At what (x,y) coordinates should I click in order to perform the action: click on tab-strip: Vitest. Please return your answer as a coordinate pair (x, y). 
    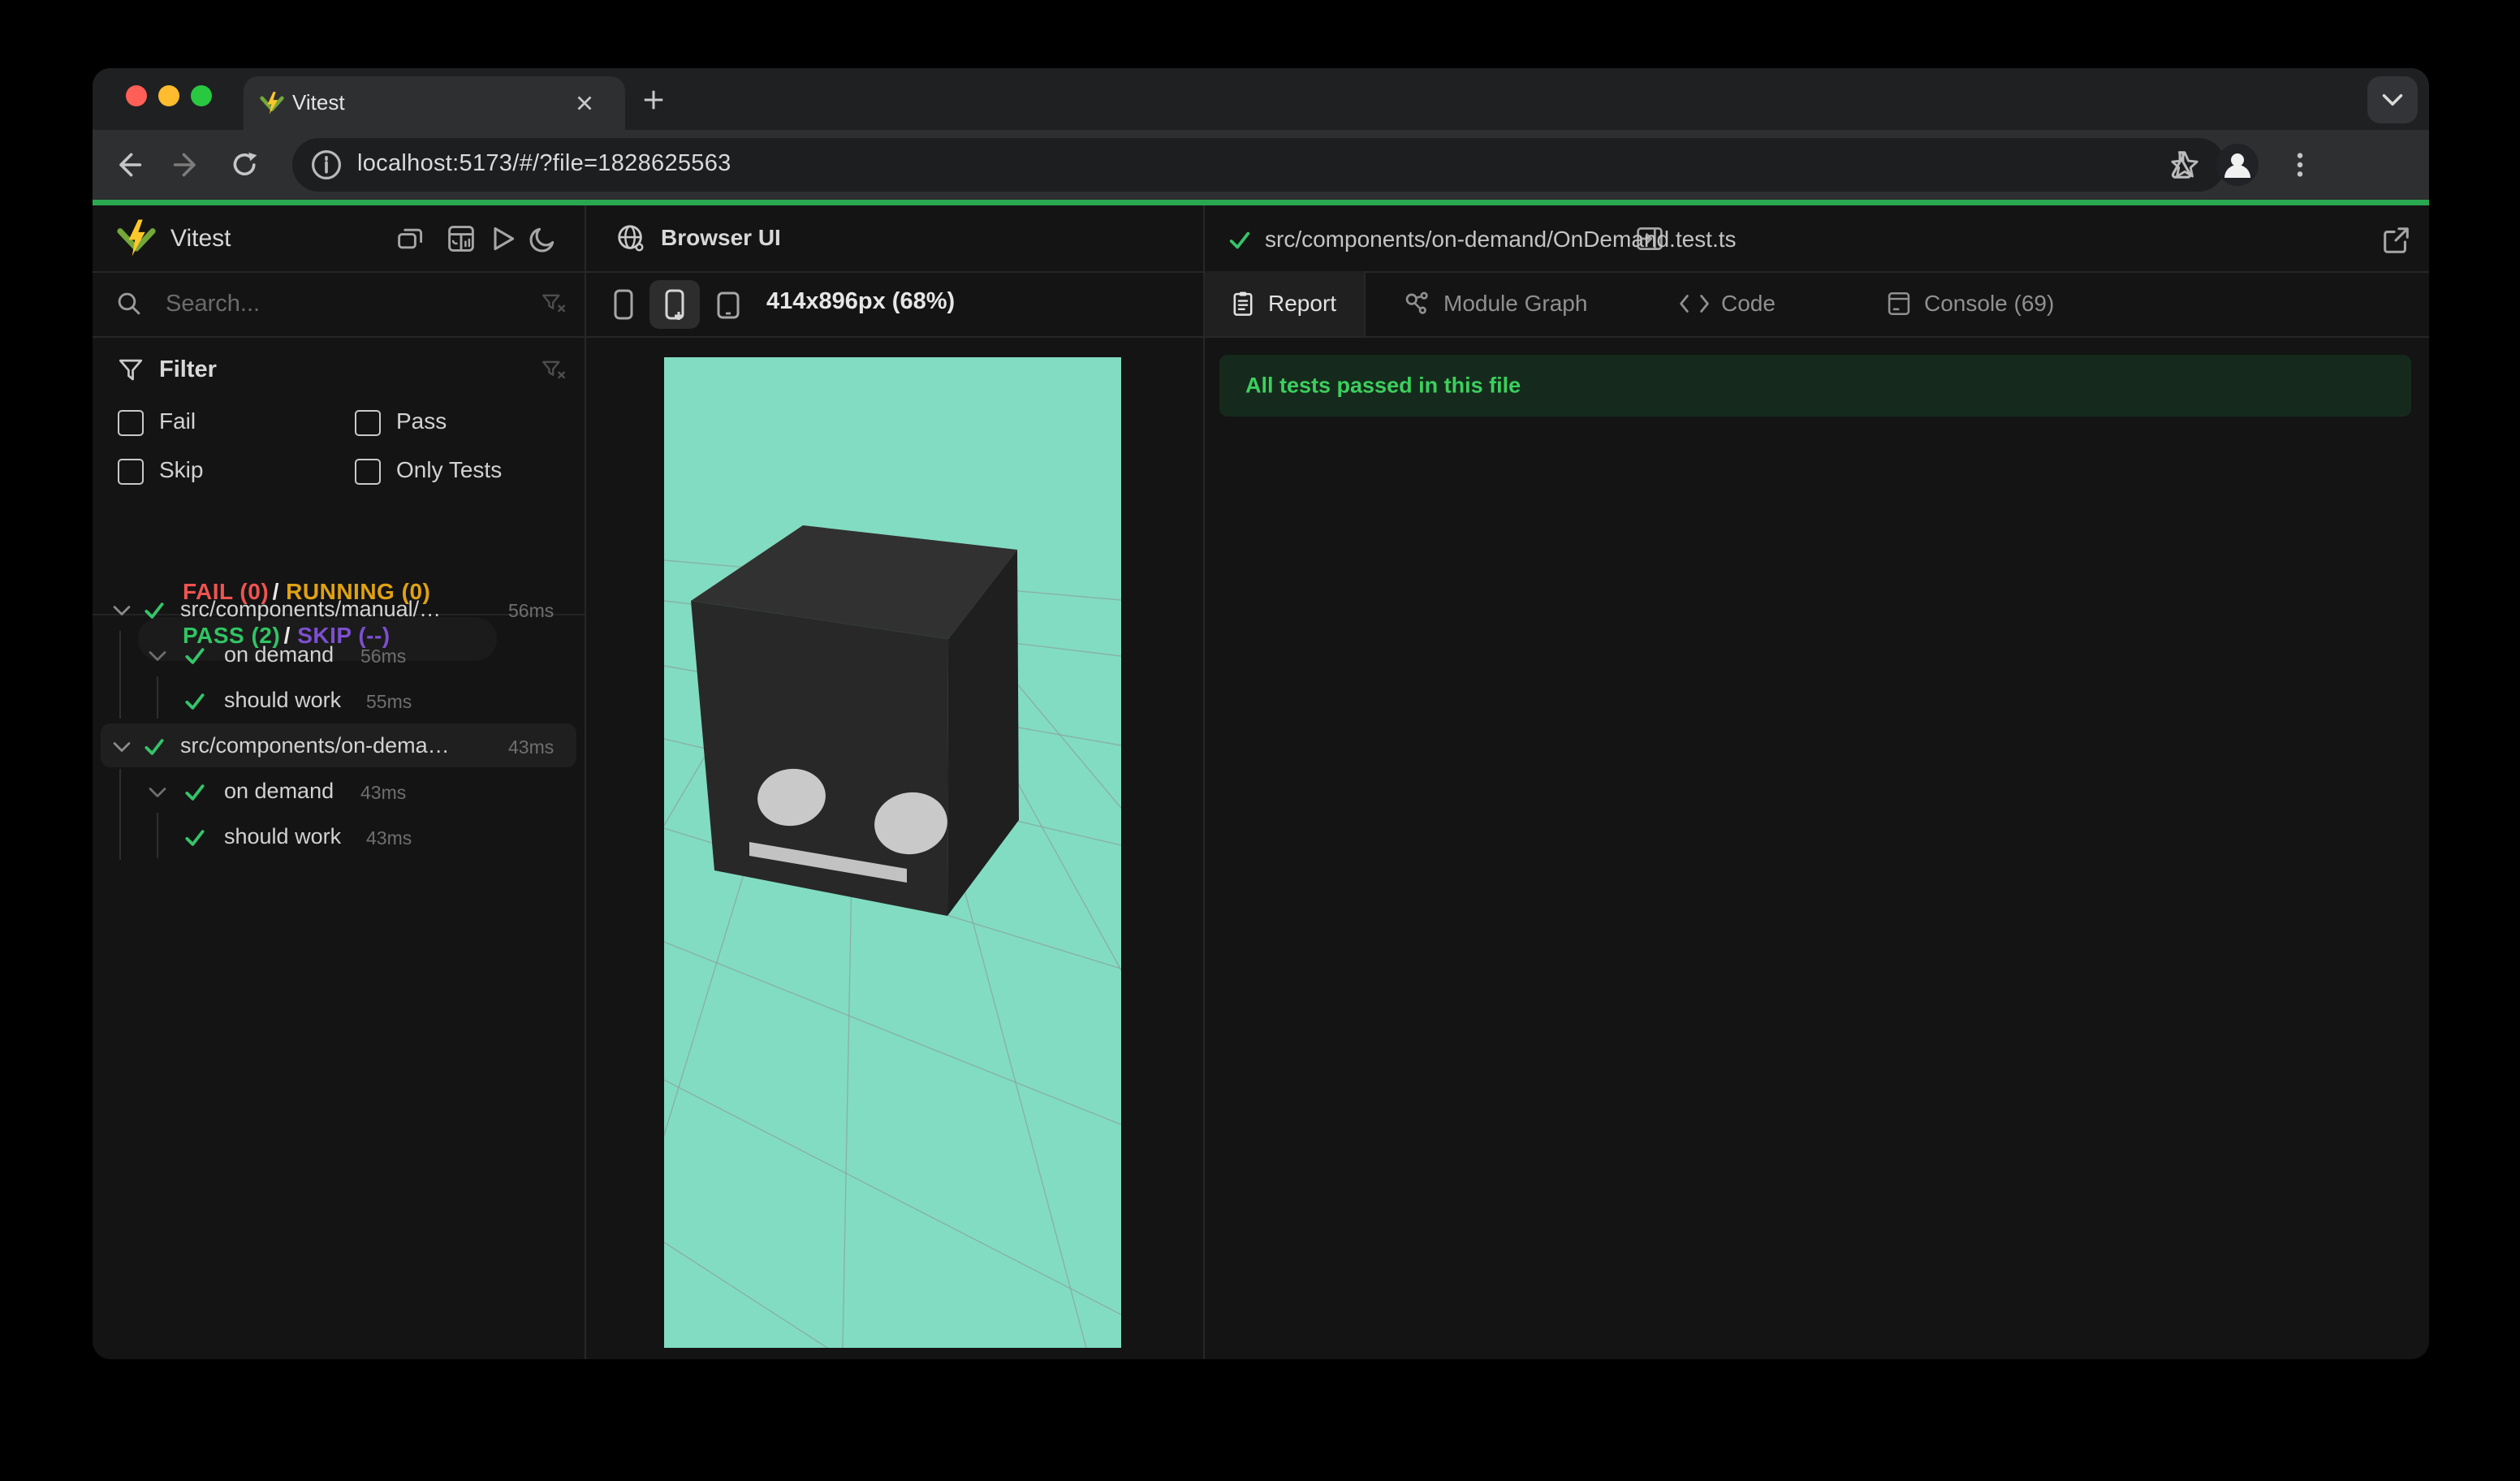
    Looking at the image, I should click on (1261, 99).